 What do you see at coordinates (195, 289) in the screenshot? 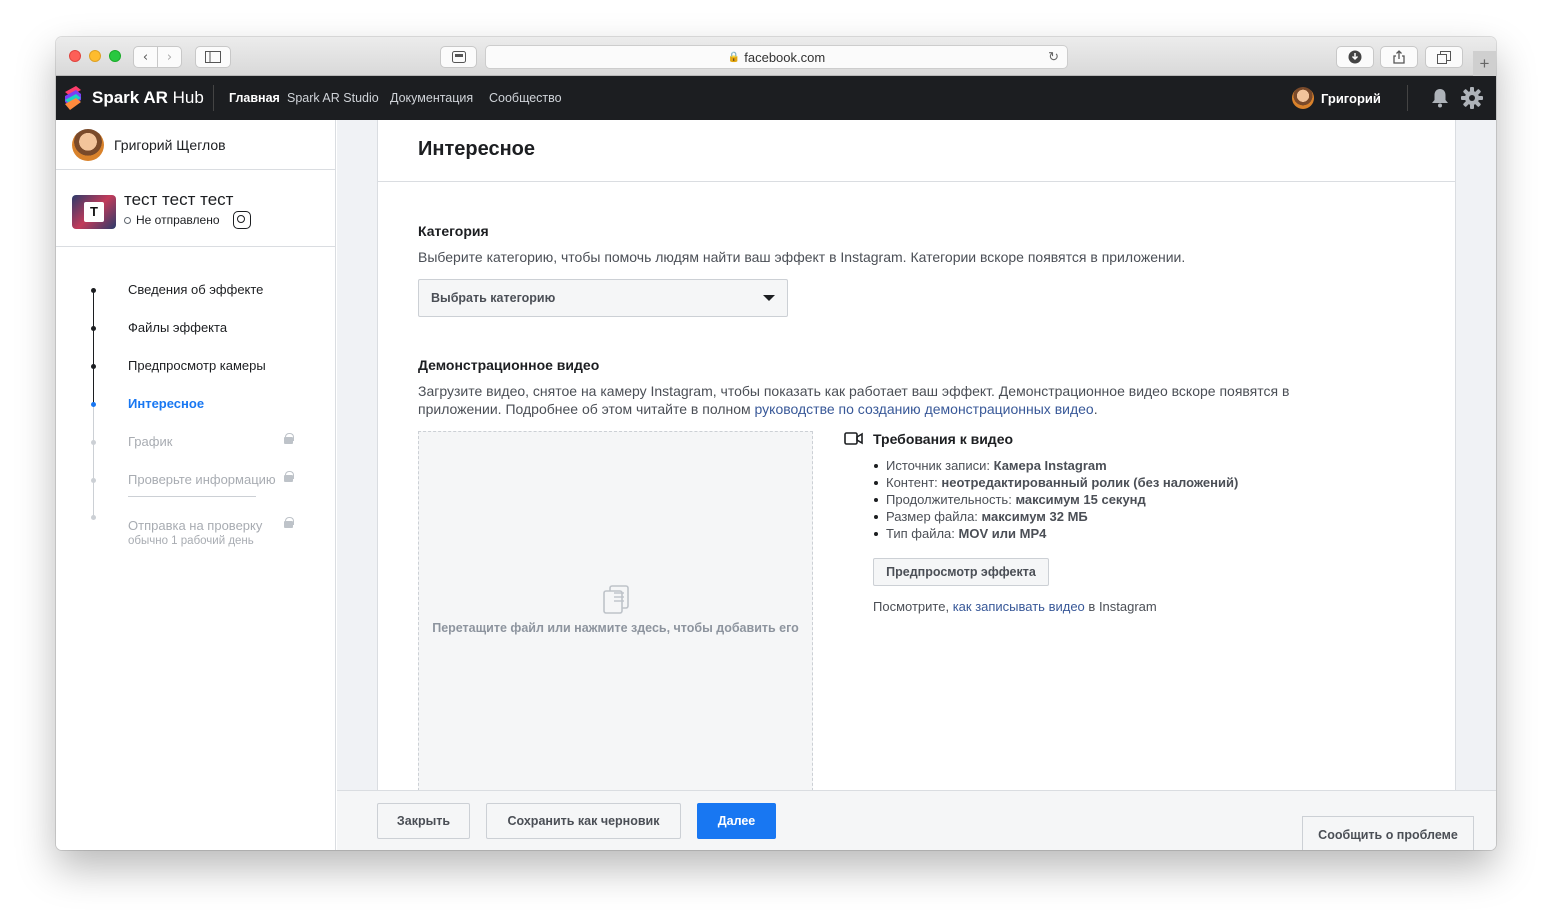
I see `step-effect-details: Сведения об эффекте` at bounding box center [195, 289].